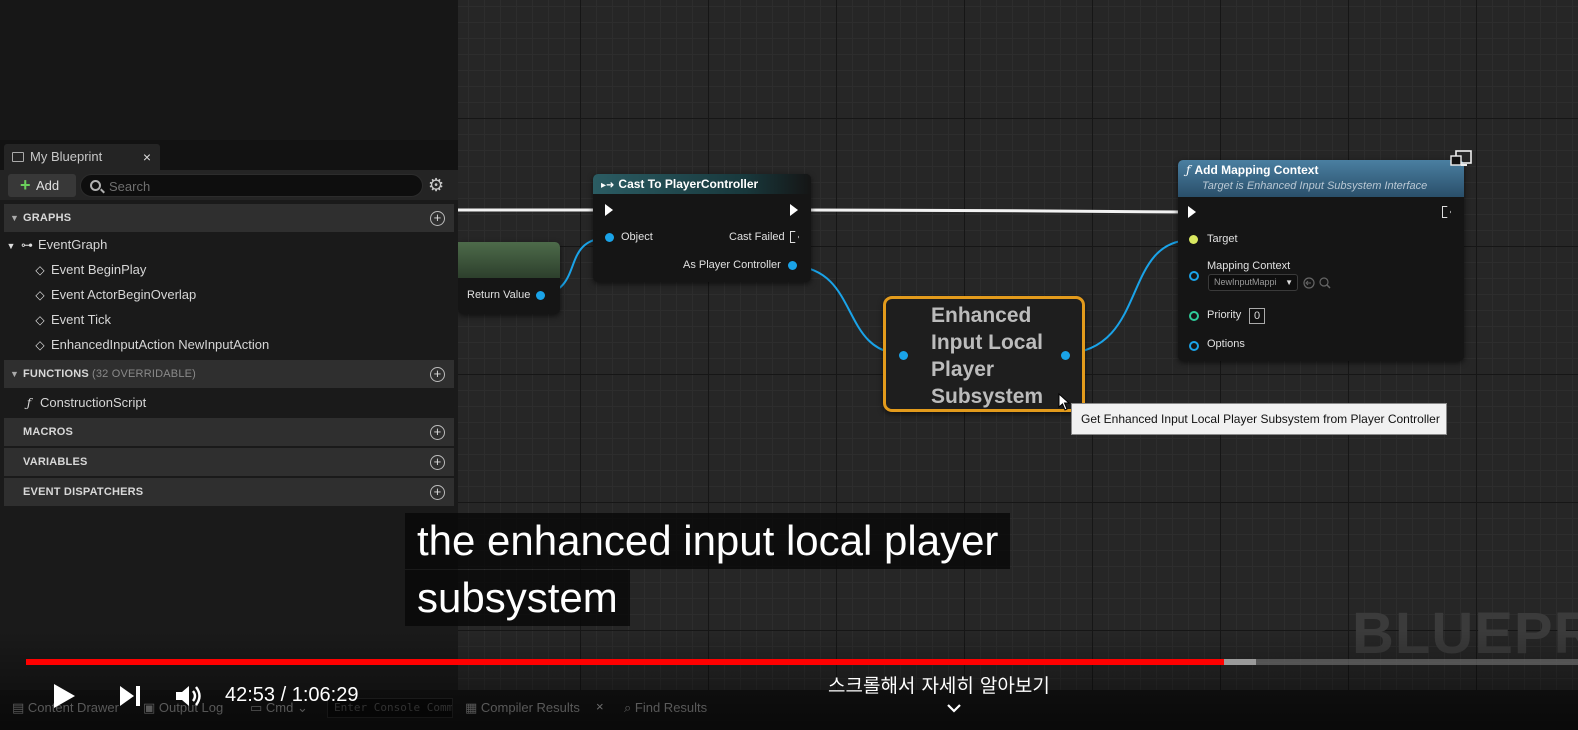 This screenshot has width=1578, height=730. What do you see at coordinates (1245, 282) in the screenshot?
I see `mapping-context-value: NewInputMappi` at bounding box center [1245, 282].